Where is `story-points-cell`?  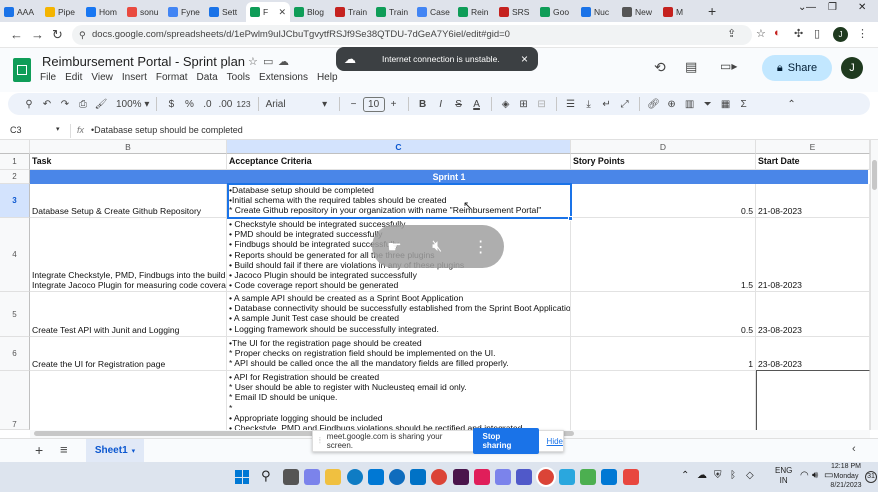 story-points-cell is located at coordinates (663, 400).